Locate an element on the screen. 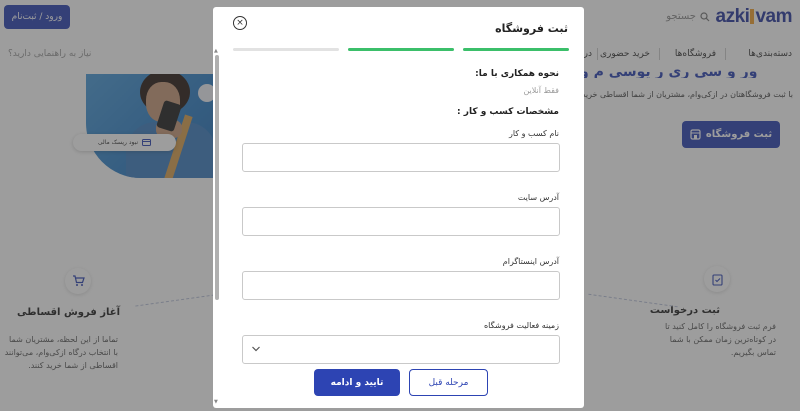 This screenshot has width=800, height=411. website-input is located at coordinates (401, 221).